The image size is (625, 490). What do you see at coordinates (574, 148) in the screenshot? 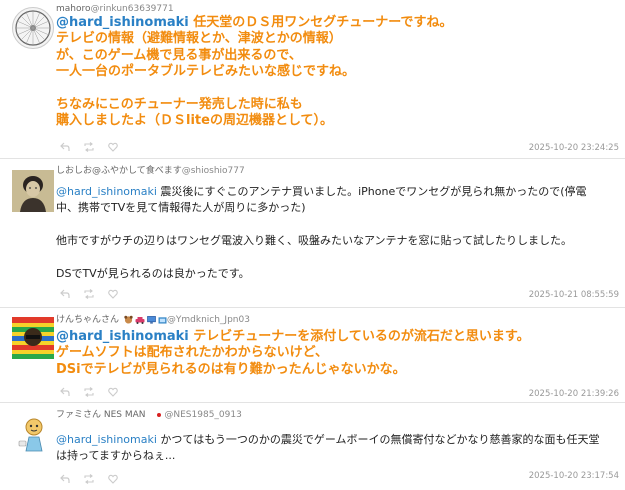
I see `timestamp: 2025-10-20 23:24:25` at bounding box center [574, 148].